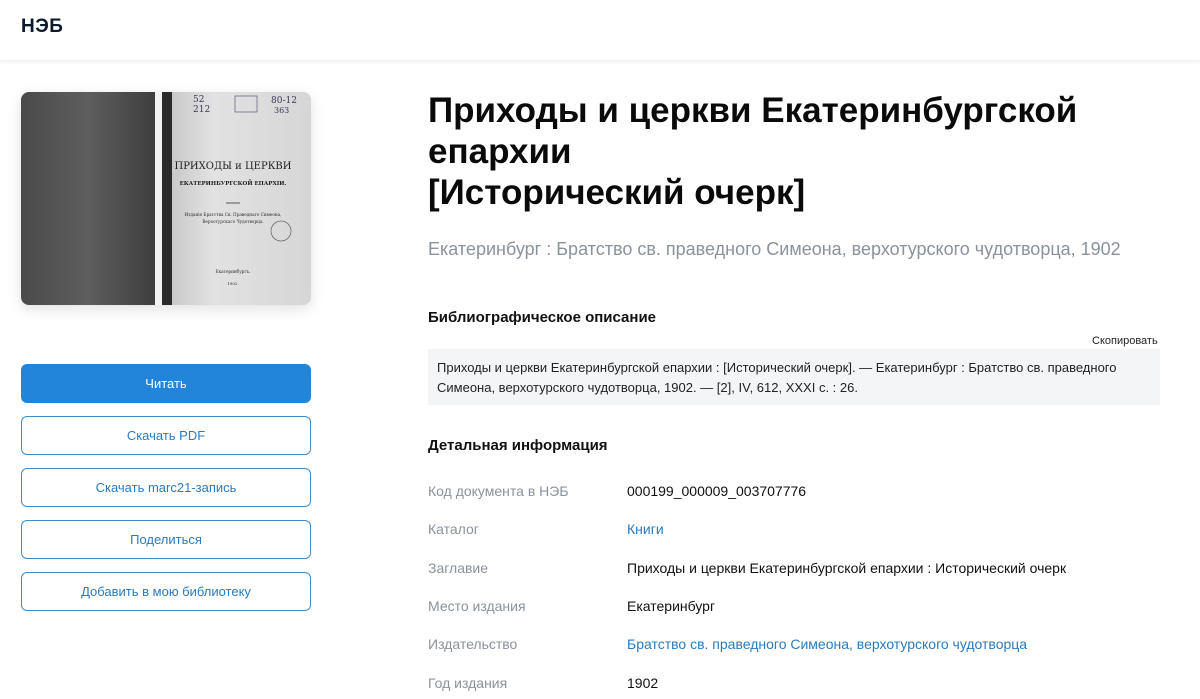 This screenshot has width=1200, height=699. I want to click on add-to-library-button: Добавить в мою библиотеку, so click(166, 591).